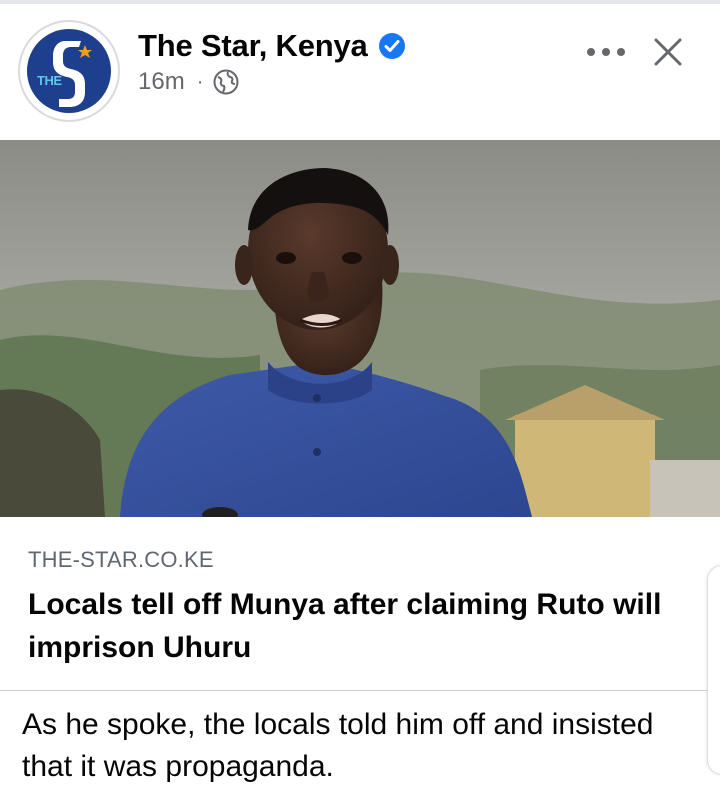 The image size is (720, 790). I want to click on verified-badge-icon, so click(391, 46).